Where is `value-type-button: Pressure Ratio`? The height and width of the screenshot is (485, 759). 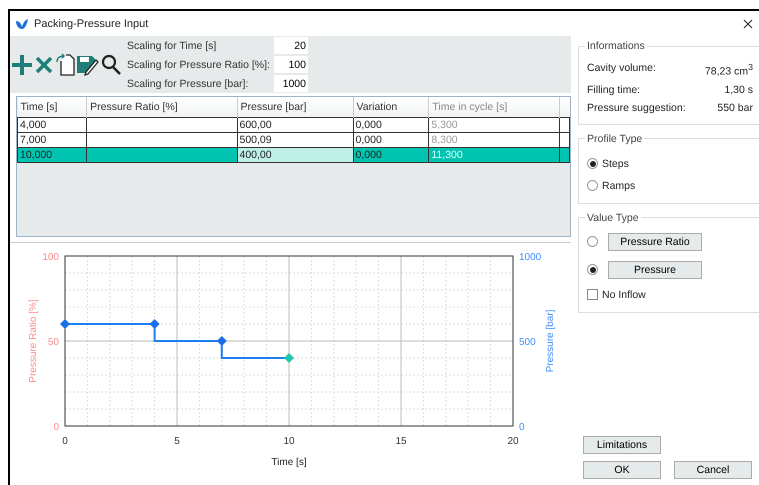
value-type-button: Pressure Ratio is located at coordinates (655, 241).